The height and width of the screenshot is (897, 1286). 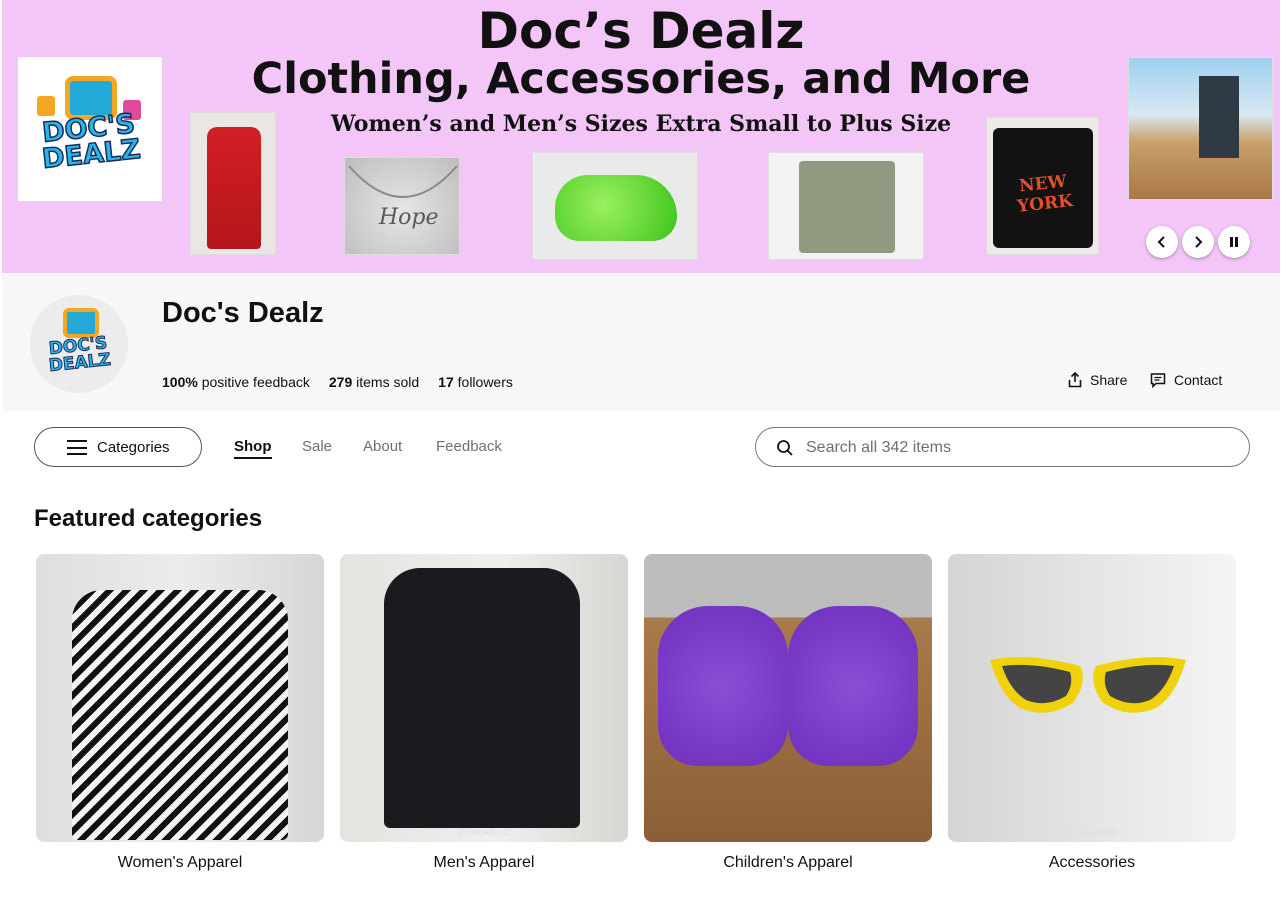 I want to click on category-card-accessories: @docsdealz Accessories, so click(x=1092, y=713).